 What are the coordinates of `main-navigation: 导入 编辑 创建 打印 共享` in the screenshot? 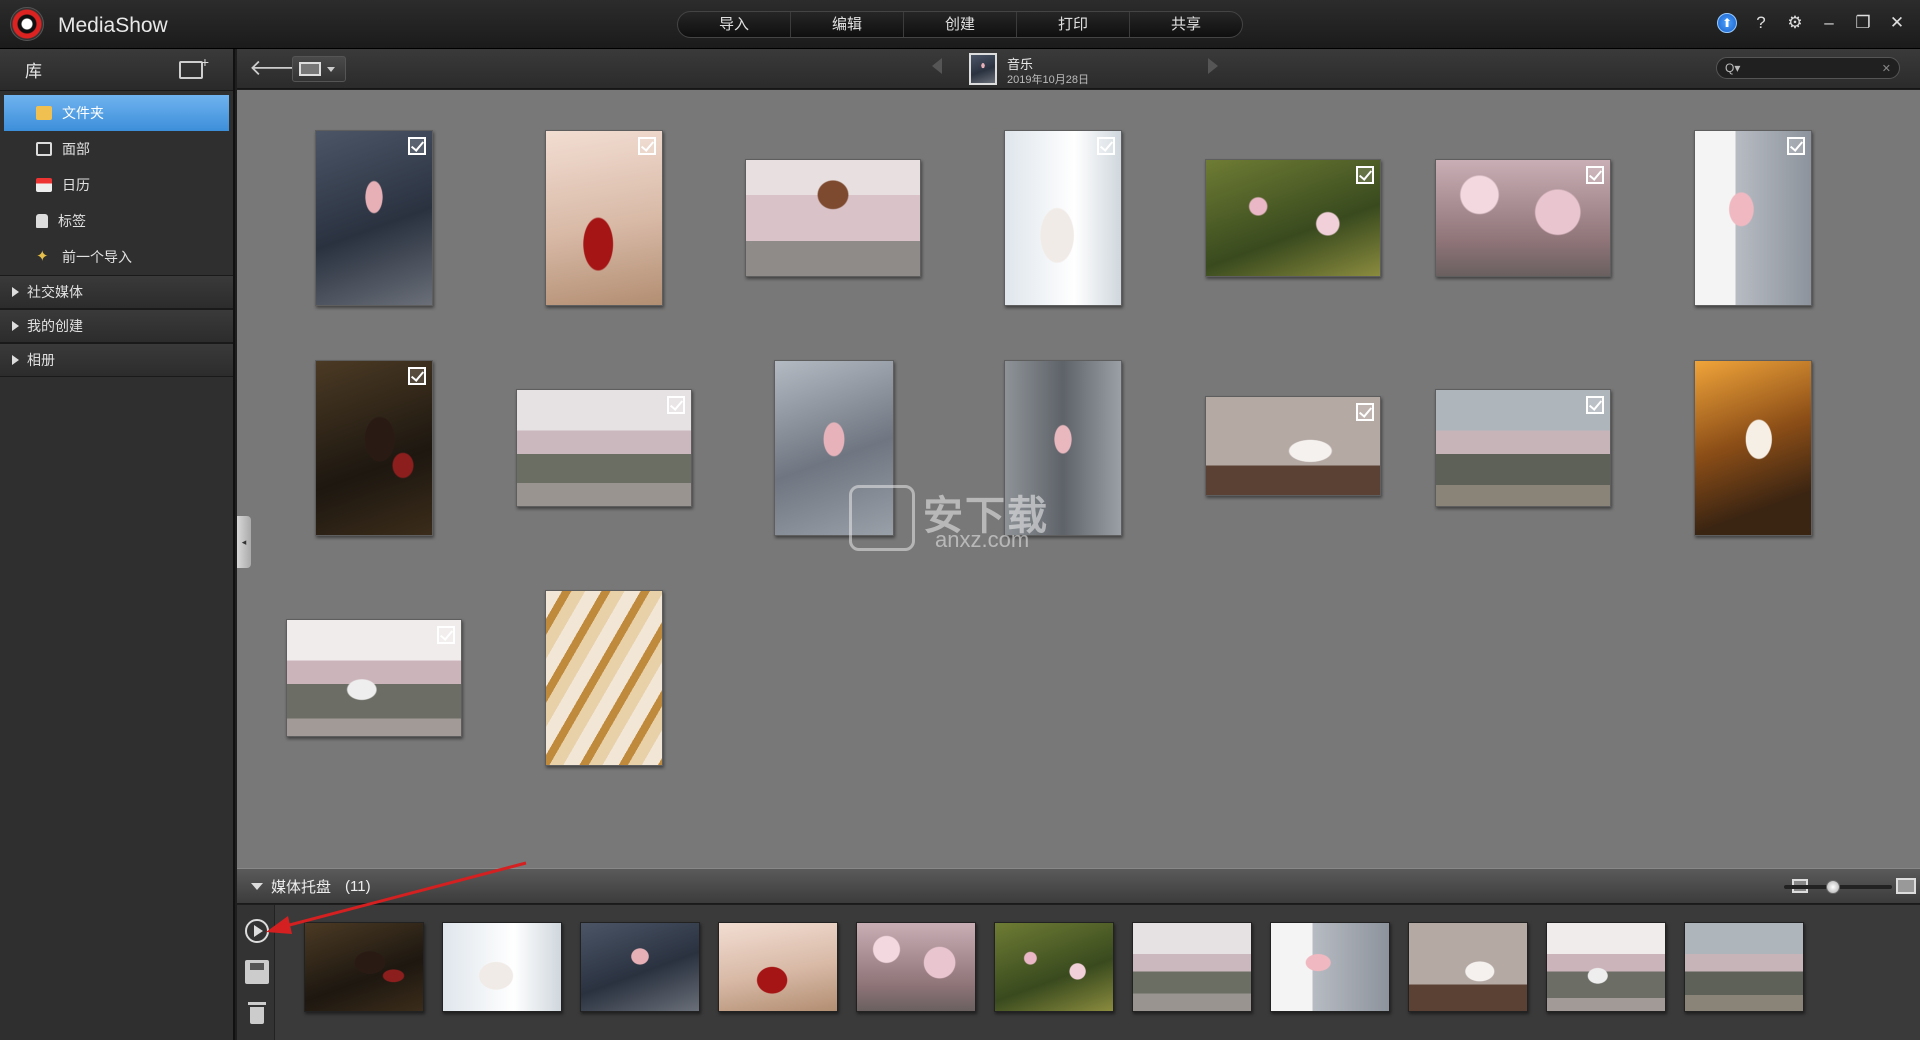 It's located at (960, 24).